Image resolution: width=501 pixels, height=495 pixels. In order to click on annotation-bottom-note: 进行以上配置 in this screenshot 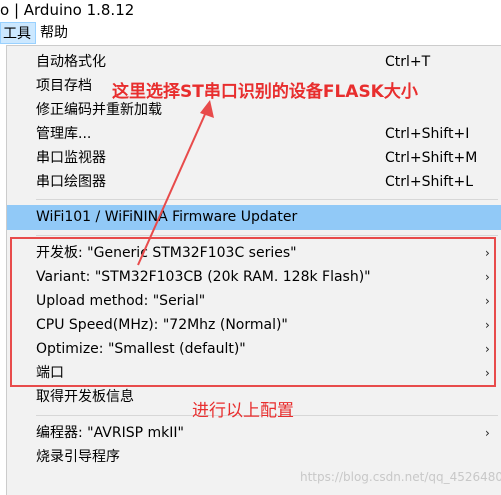, I will do `click(243, 411)`.